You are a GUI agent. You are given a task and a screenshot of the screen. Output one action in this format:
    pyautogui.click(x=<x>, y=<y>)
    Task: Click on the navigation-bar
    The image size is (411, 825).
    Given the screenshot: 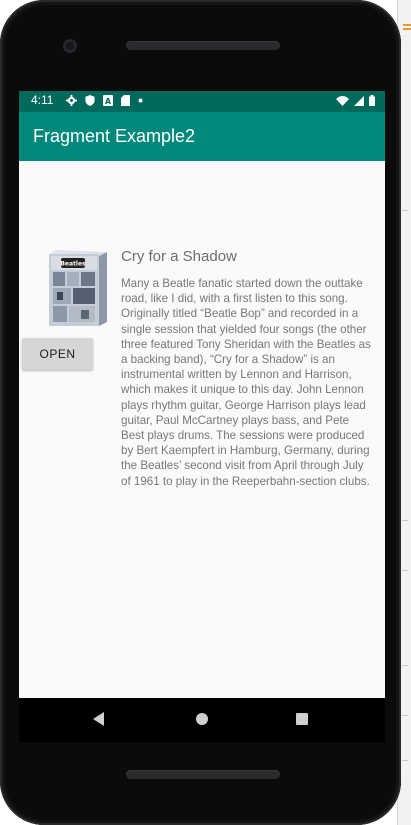 What is the action you would take?
    pyautogui.click(x=202, y=720)
    